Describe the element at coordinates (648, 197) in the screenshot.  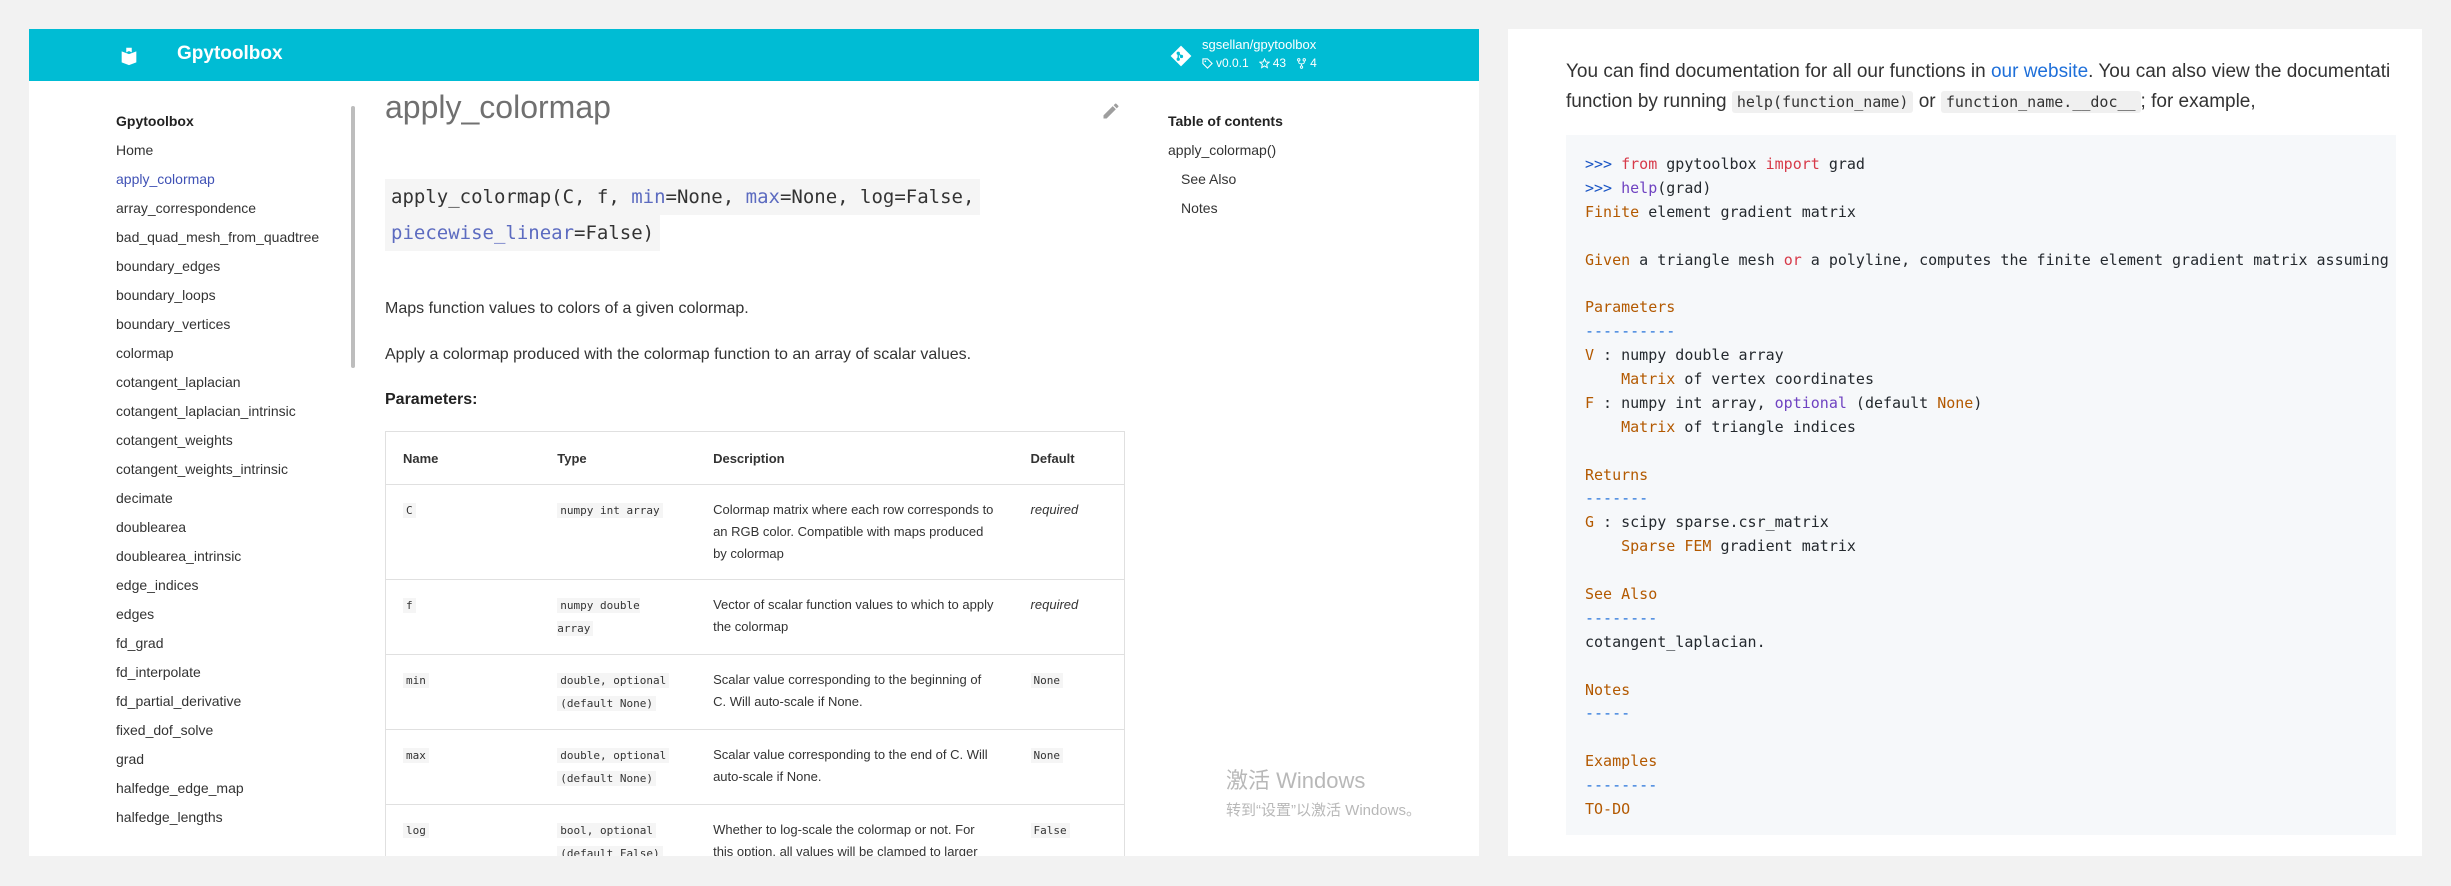
I see `signature-kw-min: min` at that location.